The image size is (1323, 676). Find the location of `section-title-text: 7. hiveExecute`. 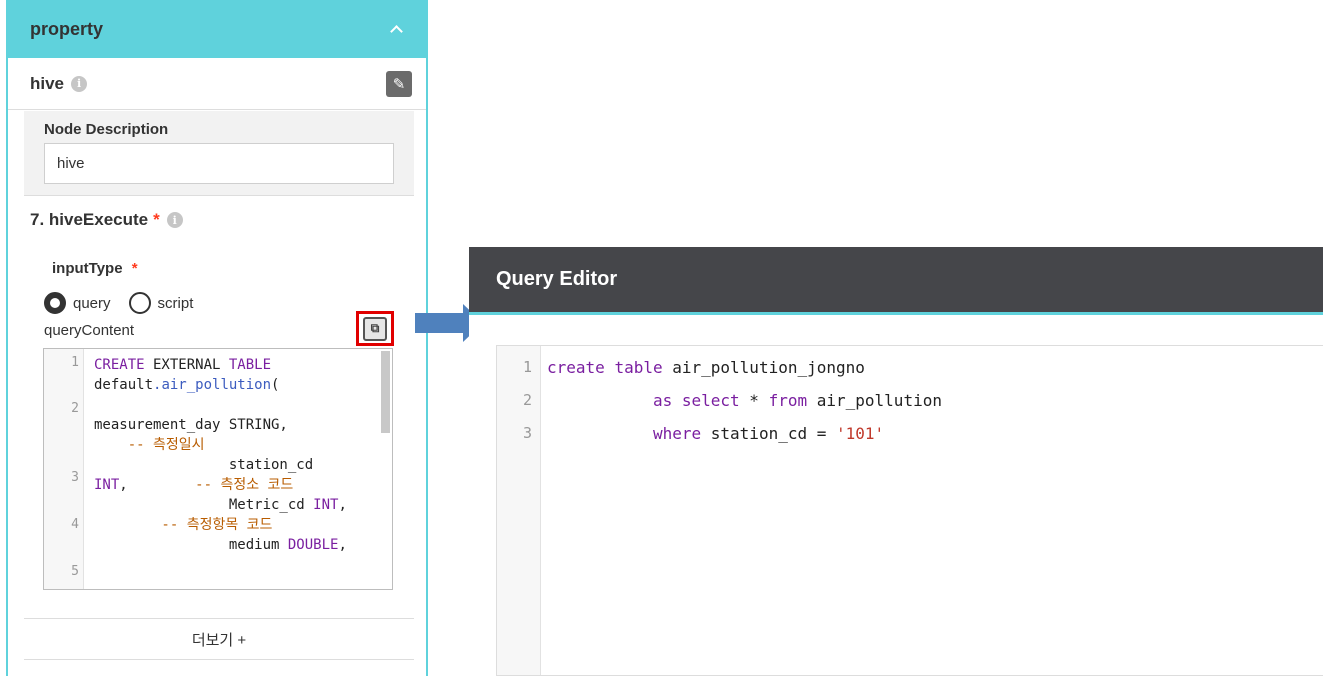

section-title-text: 7. hiveExecute is located at coordinates (89, 219).